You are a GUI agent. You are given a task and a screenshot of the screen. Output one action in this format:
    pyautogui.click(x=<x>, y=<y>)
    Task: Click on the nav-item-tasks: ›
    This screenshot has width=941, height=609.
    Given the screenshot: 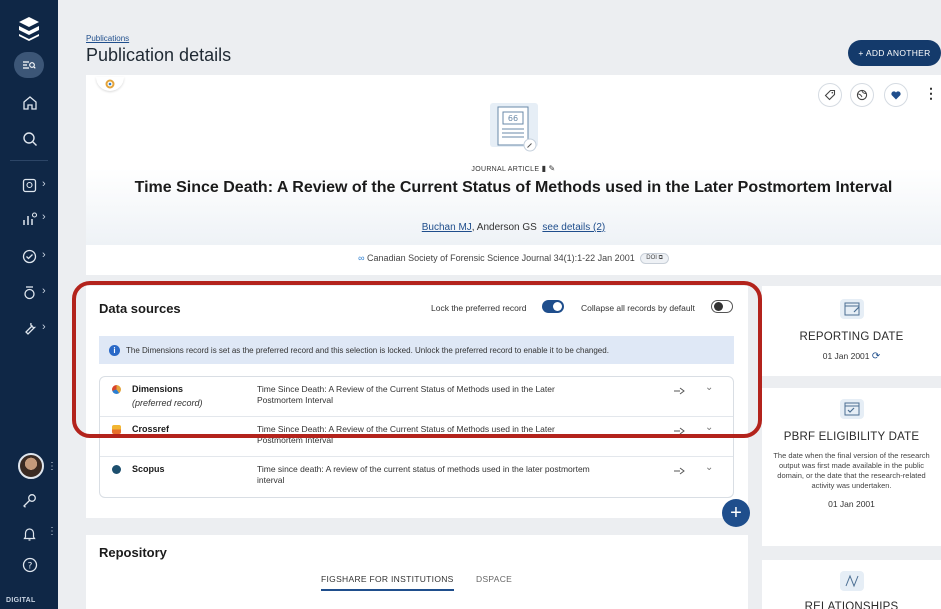 What is the action you would take?
    pyautogui.click(x=29, y=256)
    